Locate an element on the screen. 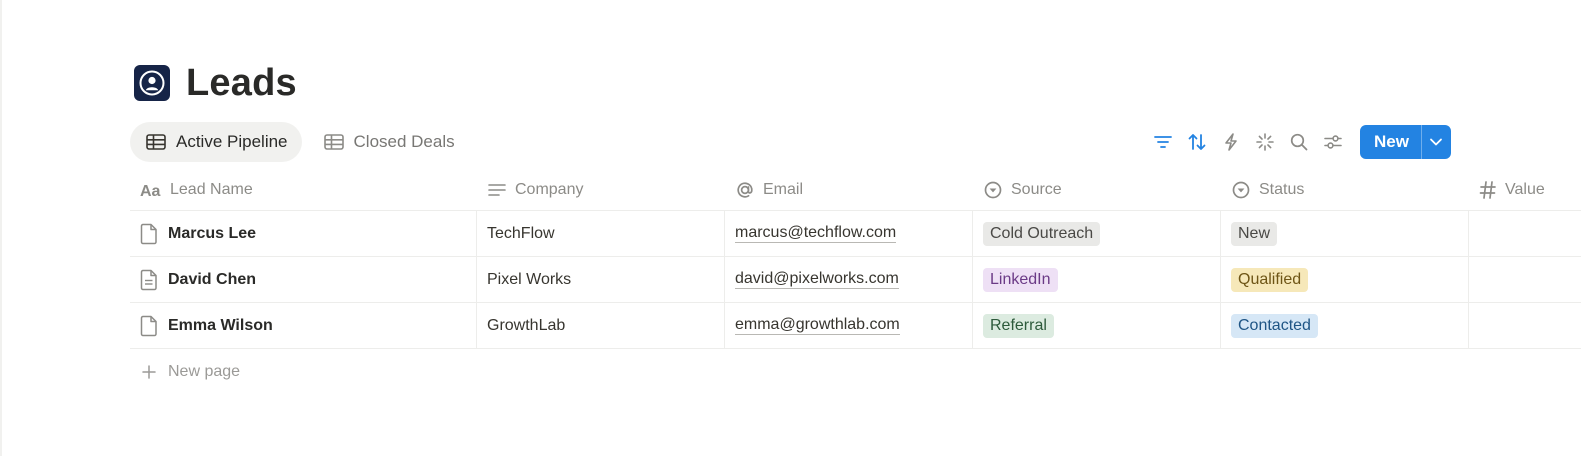 The height and width of the screenshot is (456, 1581). status-cell: New is located at coordinates (1345, 233).